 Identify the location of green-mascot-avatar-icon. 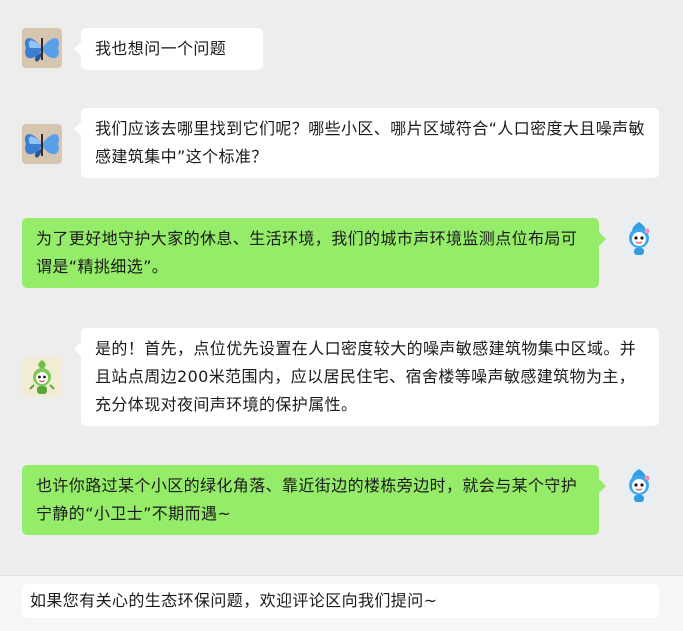
(42, 377).